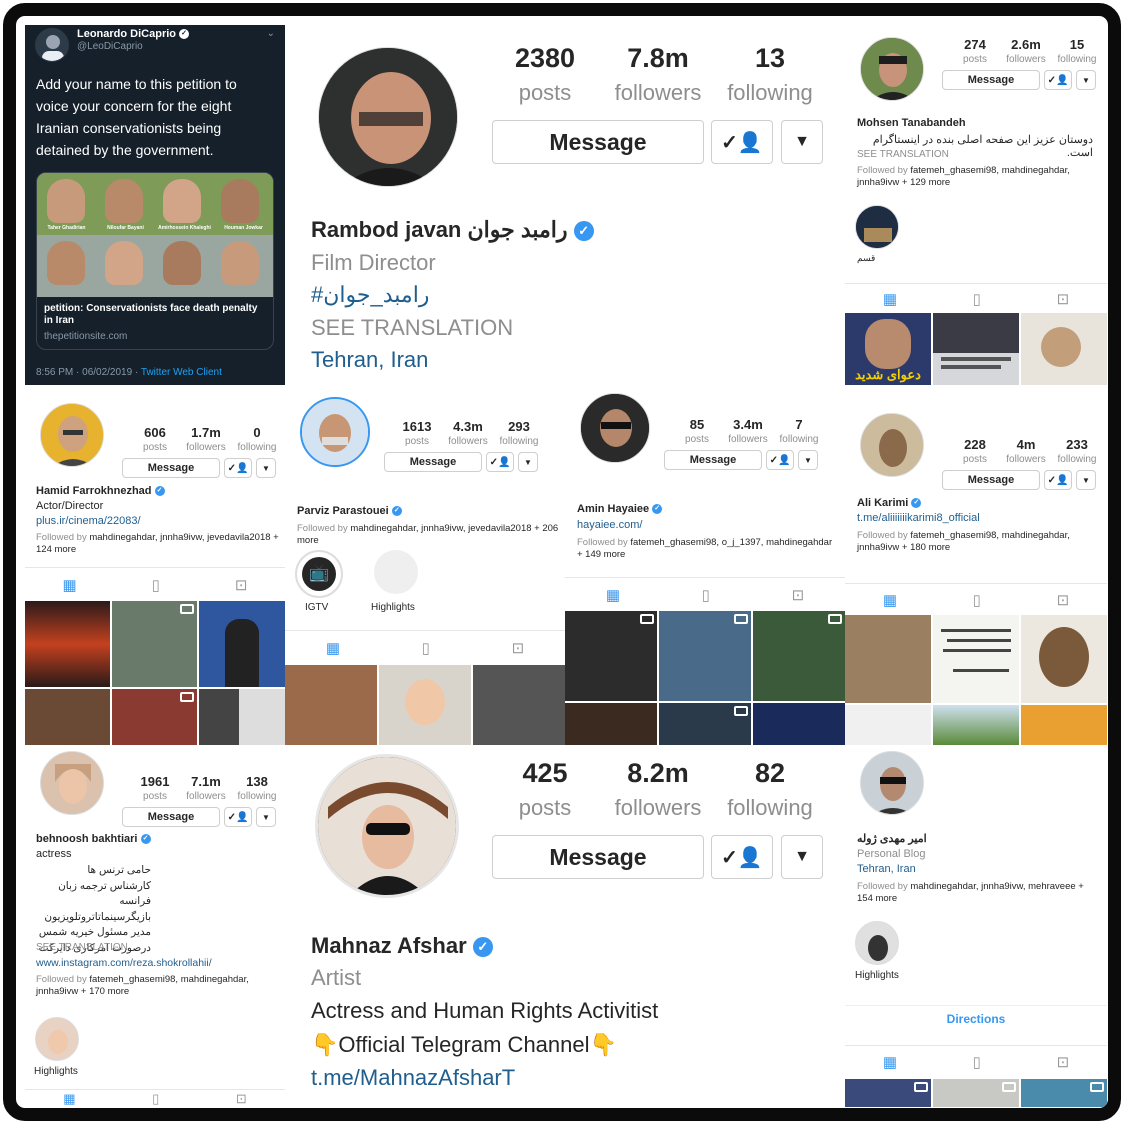 The width and height of the screenshot is (1124, 1124). I want to click on directions-button: Directions, so click(976, 1015).